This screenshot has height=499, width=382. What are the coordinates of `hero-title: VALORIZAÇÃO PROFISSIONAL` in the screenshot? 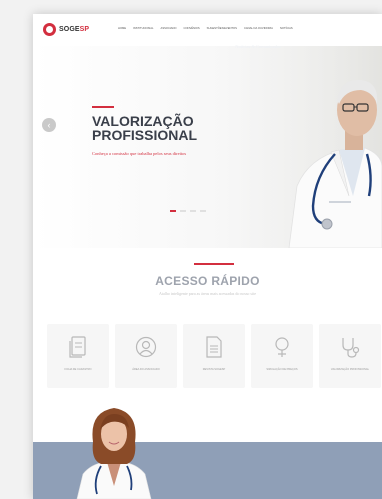 It's located at (145, 128).